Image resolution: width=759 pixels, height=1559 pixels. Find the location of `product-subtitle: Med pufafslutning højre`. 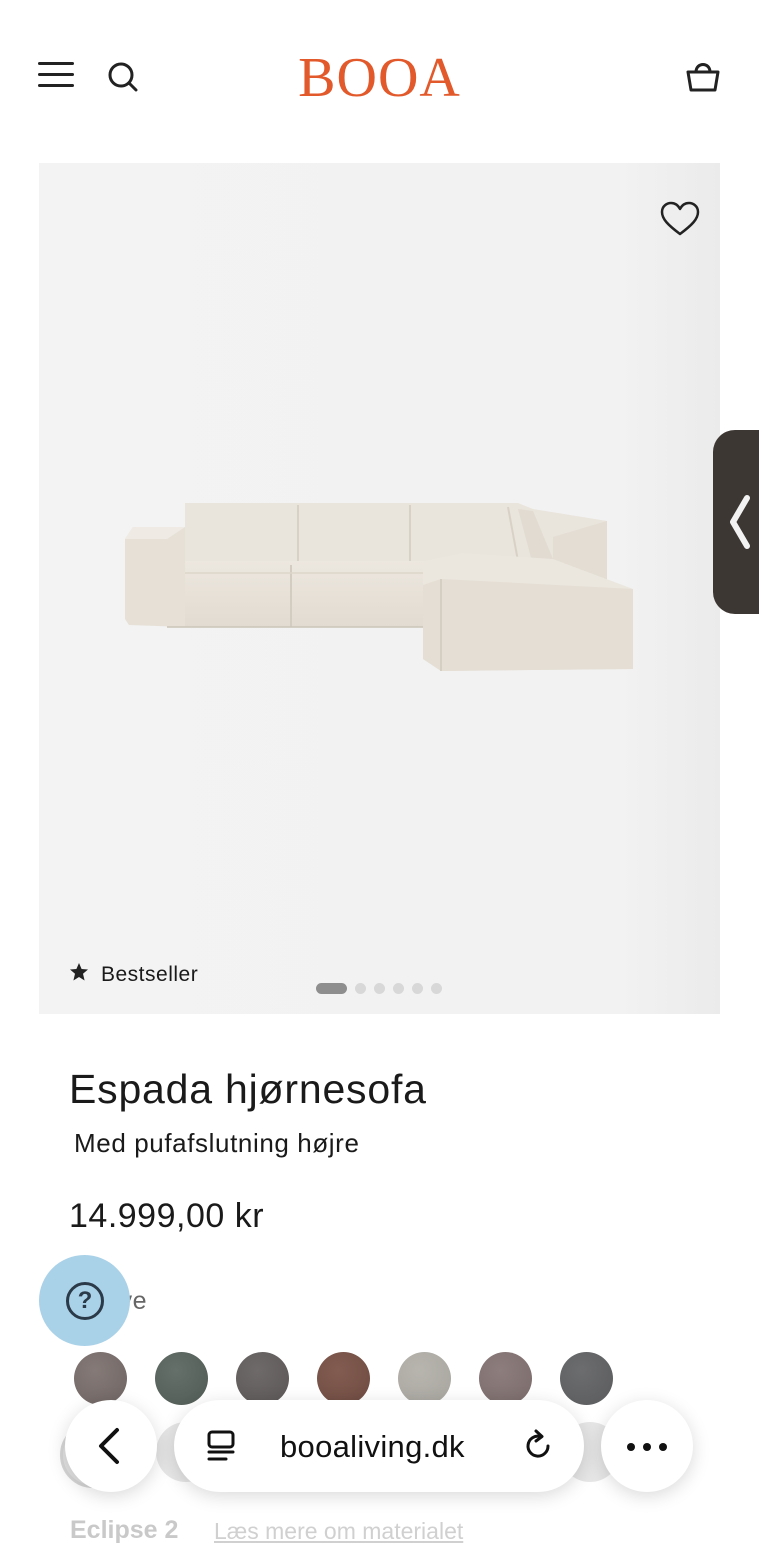

product-subtitle: Med pufafslutning højre is located at coordinates (217, 1143).